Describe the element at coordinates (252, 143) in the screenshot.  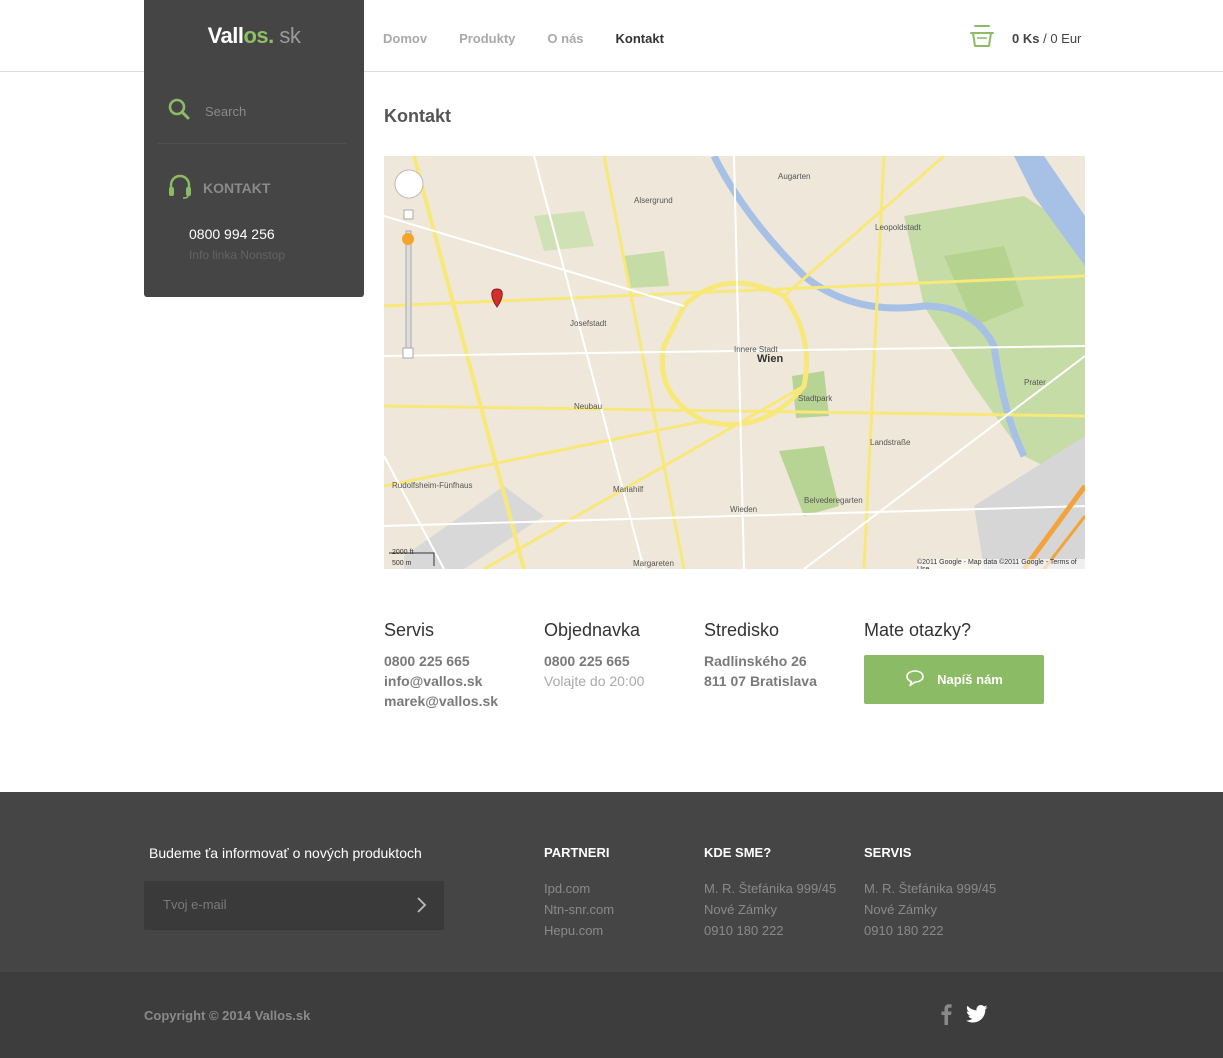
I see `sidebar-divider` at that location.